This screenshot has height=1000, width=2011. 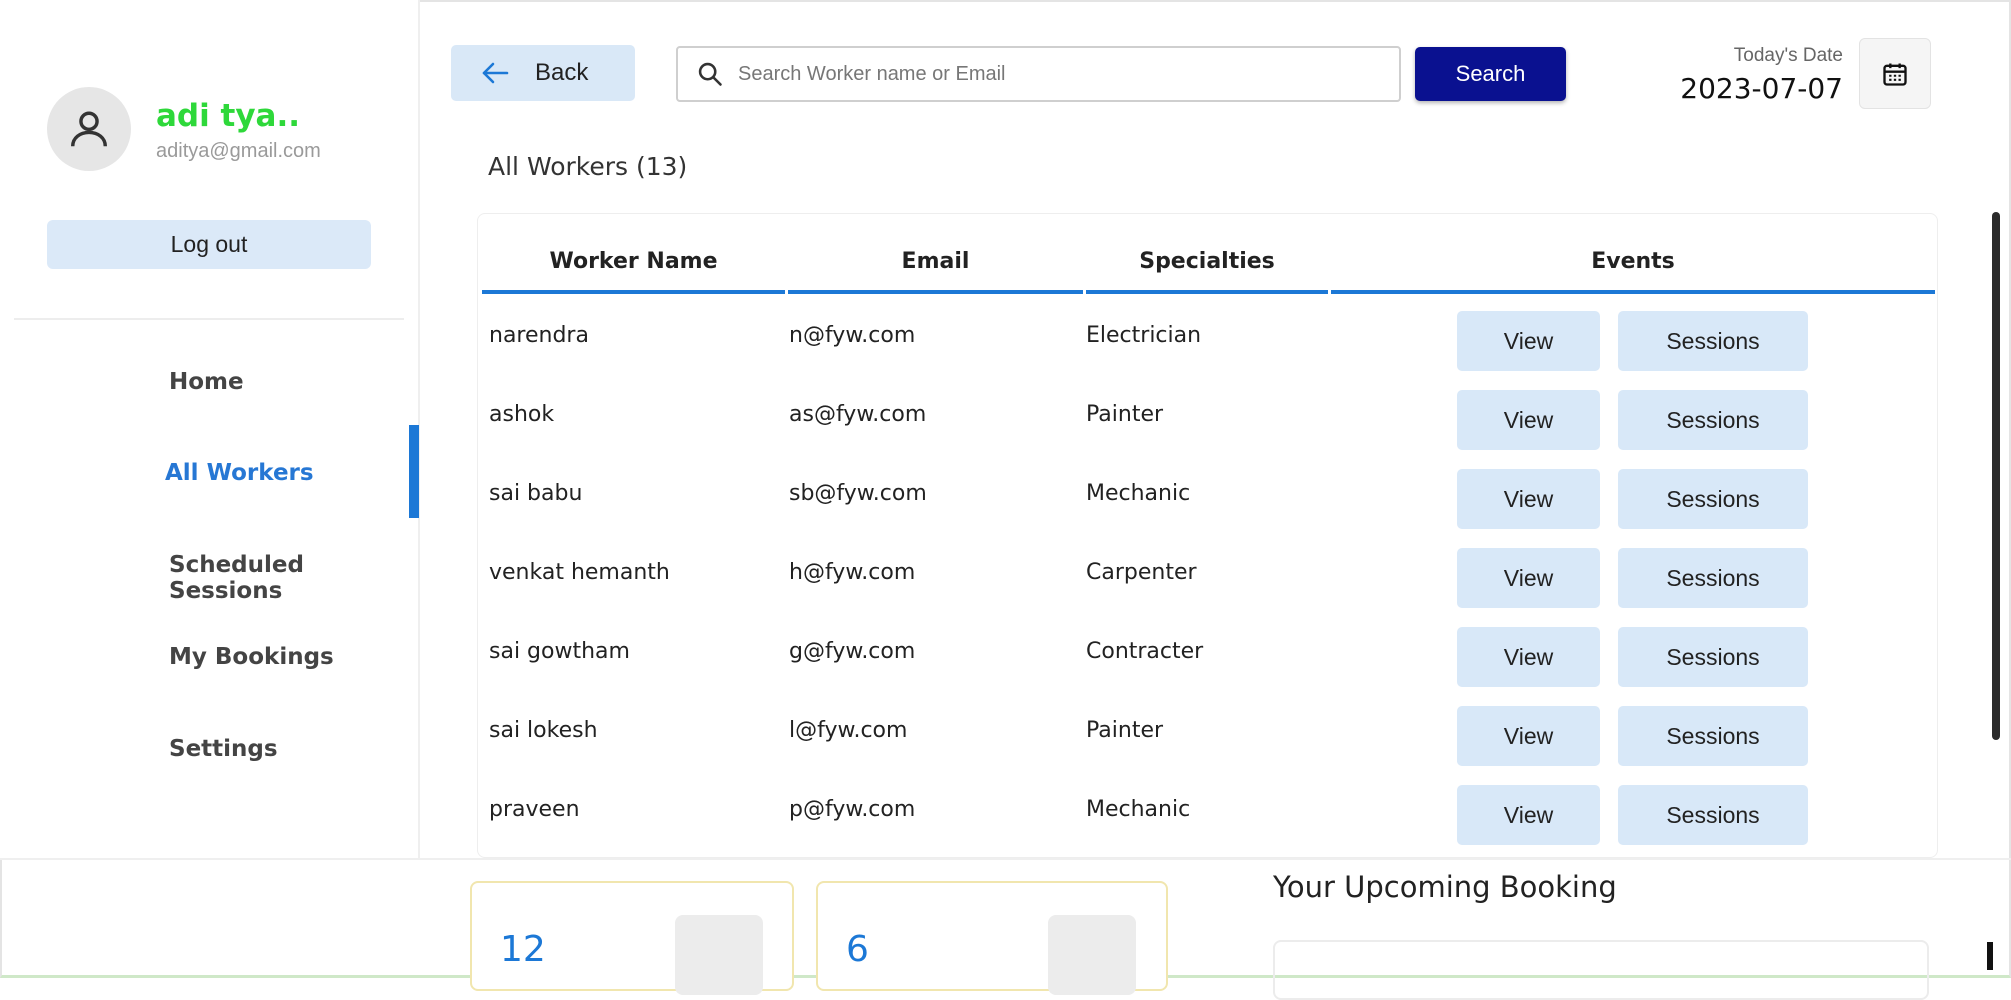 I want to click on worker-email: p@fyw.com, so click(x=852, y=809).